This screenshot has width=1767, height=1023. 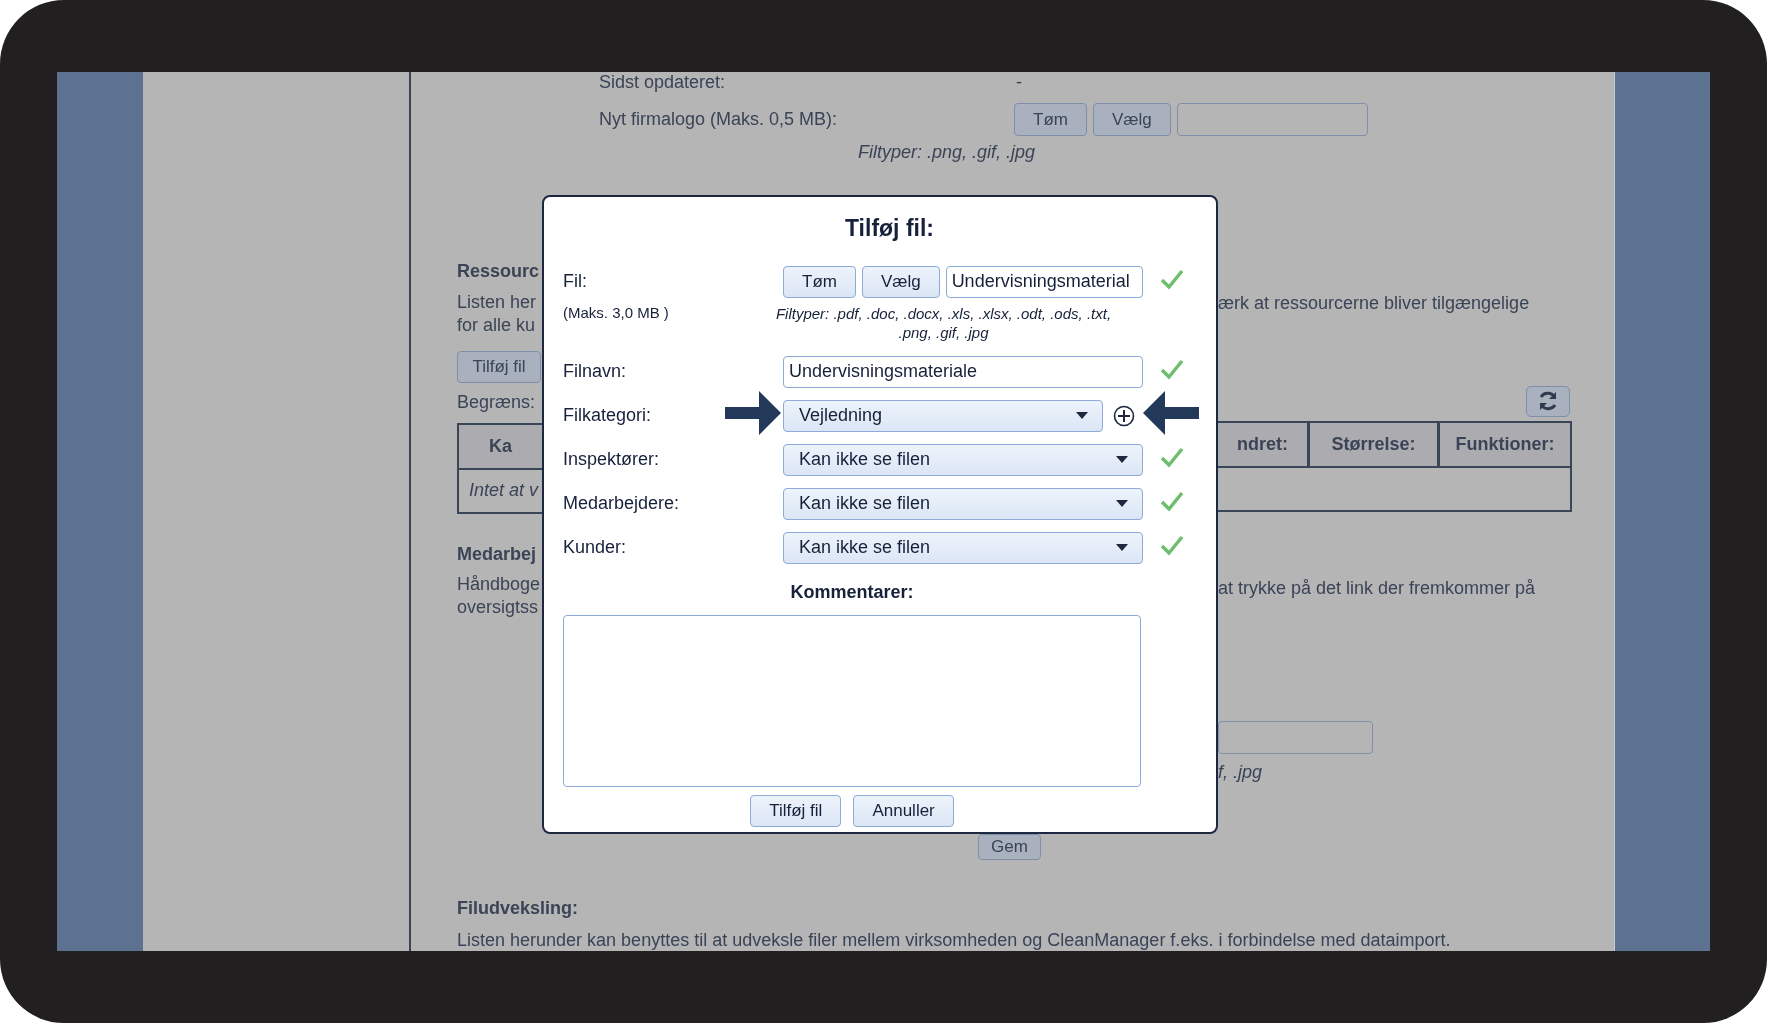 I want to click on table-header: Ka, so click(x=499, y=446).